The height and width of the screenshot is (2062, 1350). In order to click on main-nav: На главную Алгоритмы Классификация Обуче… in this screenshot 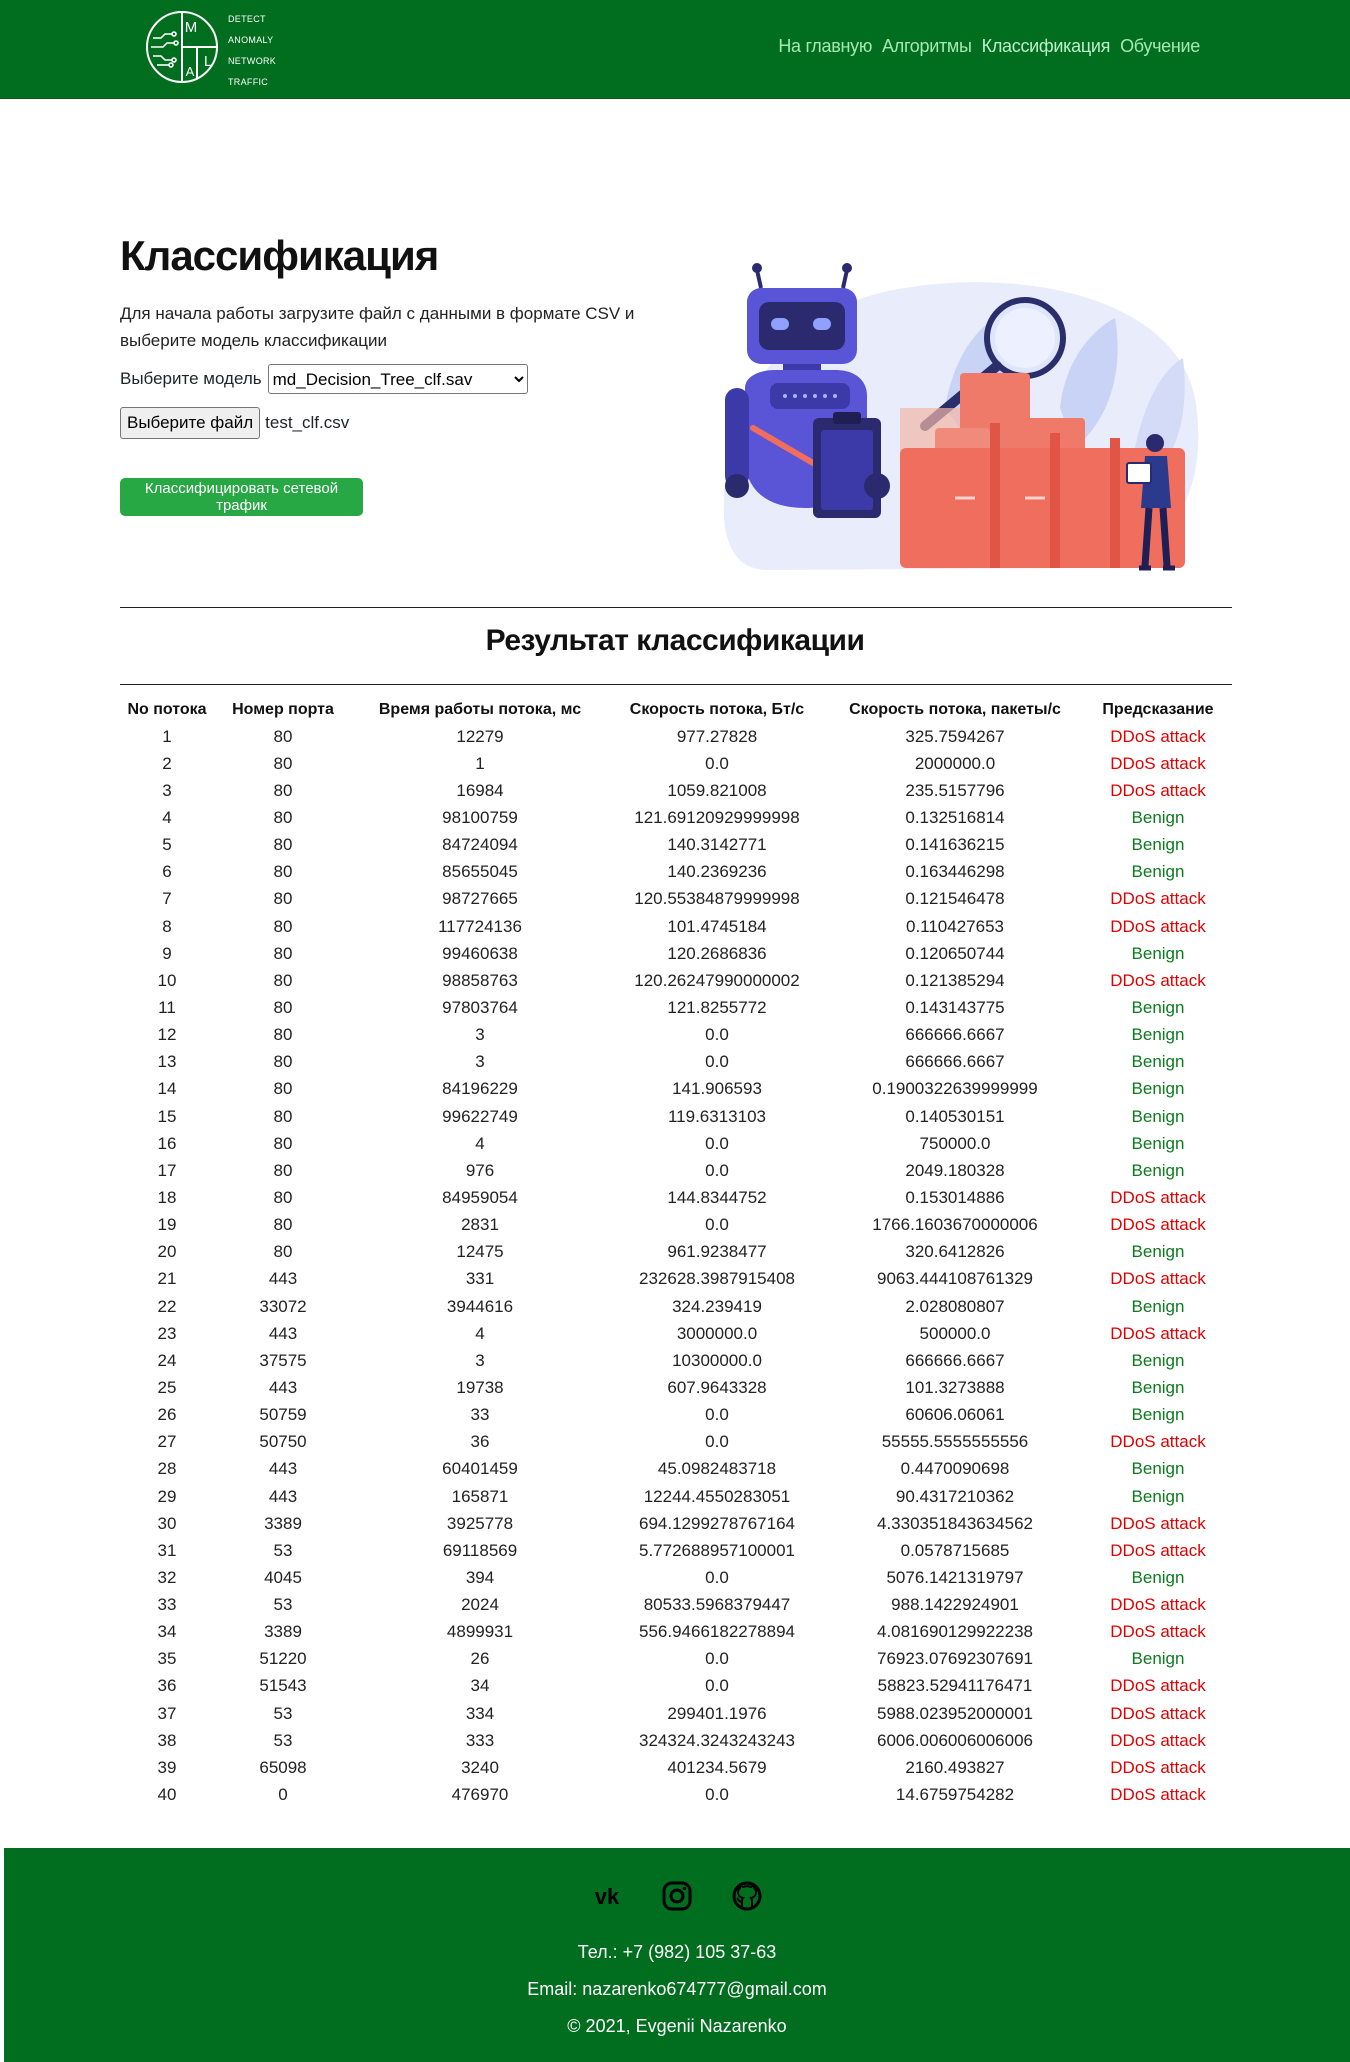, I will do `click(989, 46)`.